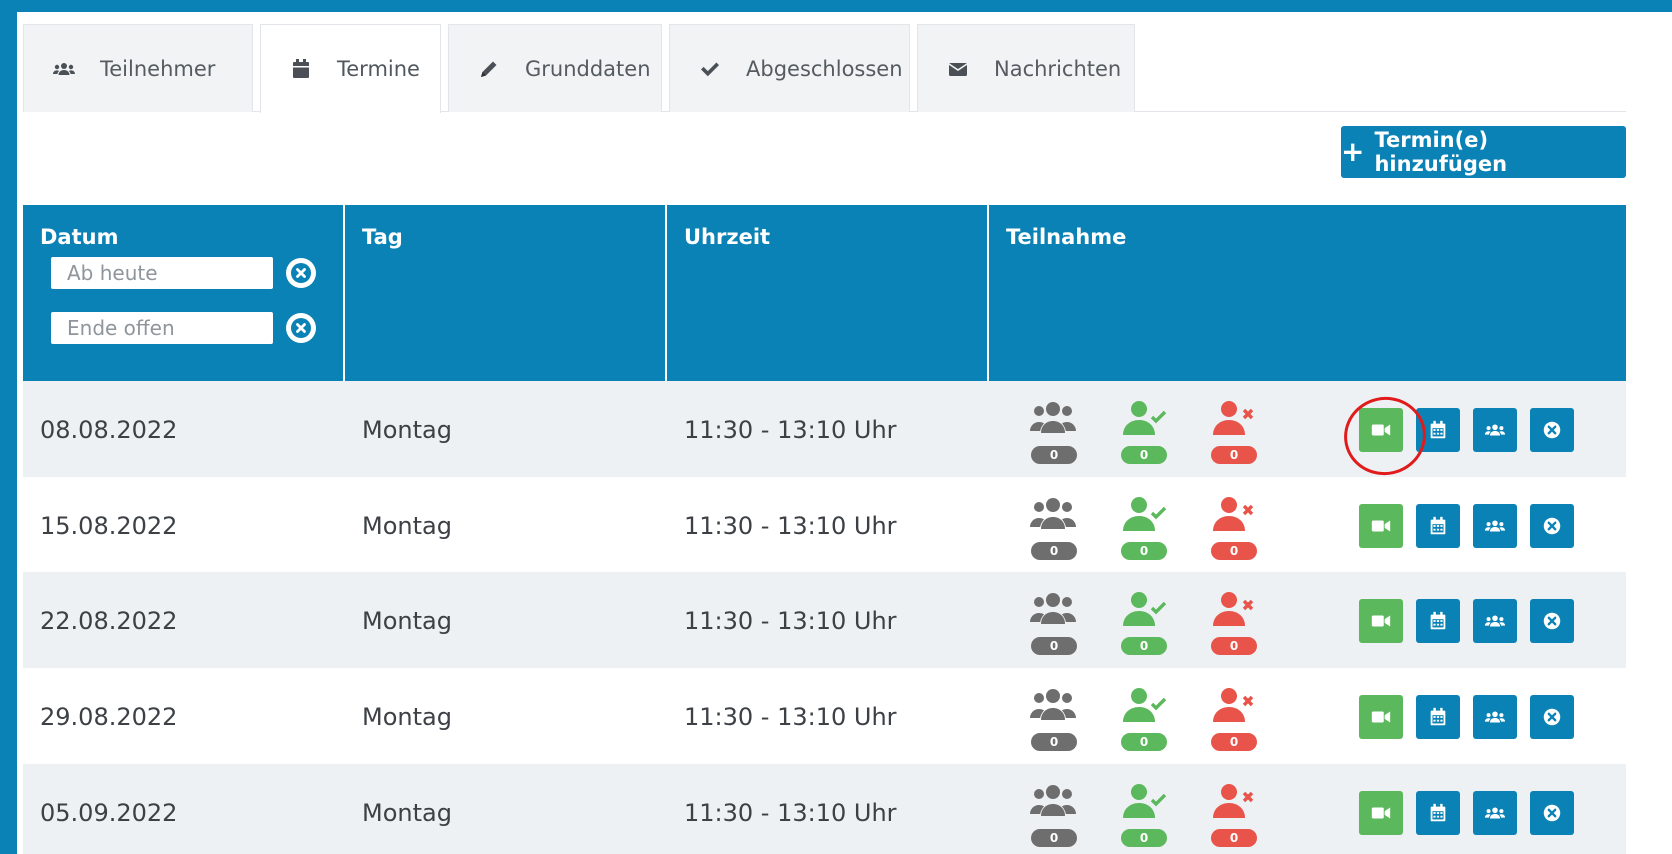  Describe the element at coordinates (1307, 293) in the screenshot. I see `column-header-teilnahme: Teilnahme` at that location.